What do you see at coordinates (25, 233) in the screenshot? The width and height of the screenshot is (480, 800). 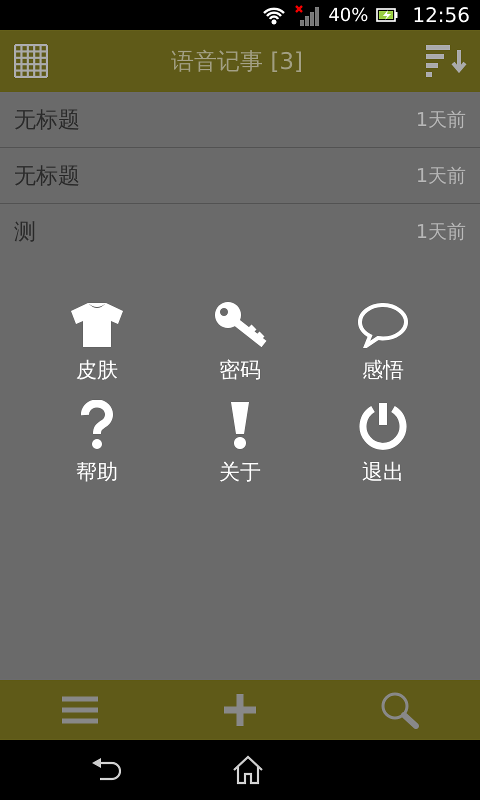 I see `note-title: 测` at bounding box center [25, 233].